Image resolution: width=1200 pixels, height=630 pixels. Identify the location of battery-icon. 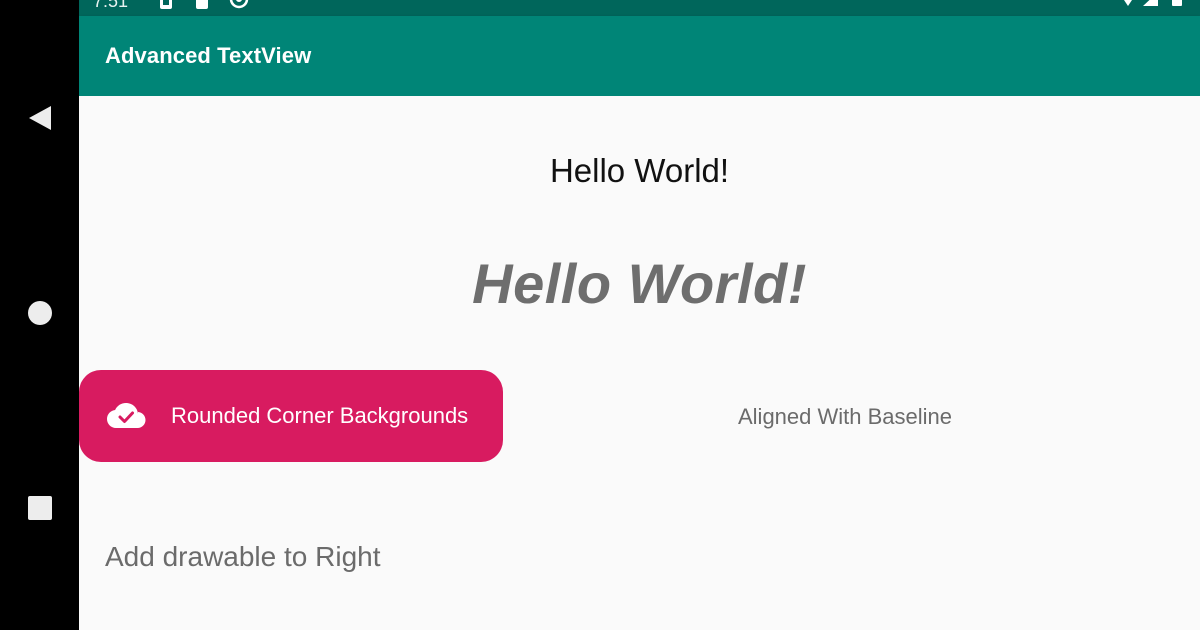
(1177, 5).